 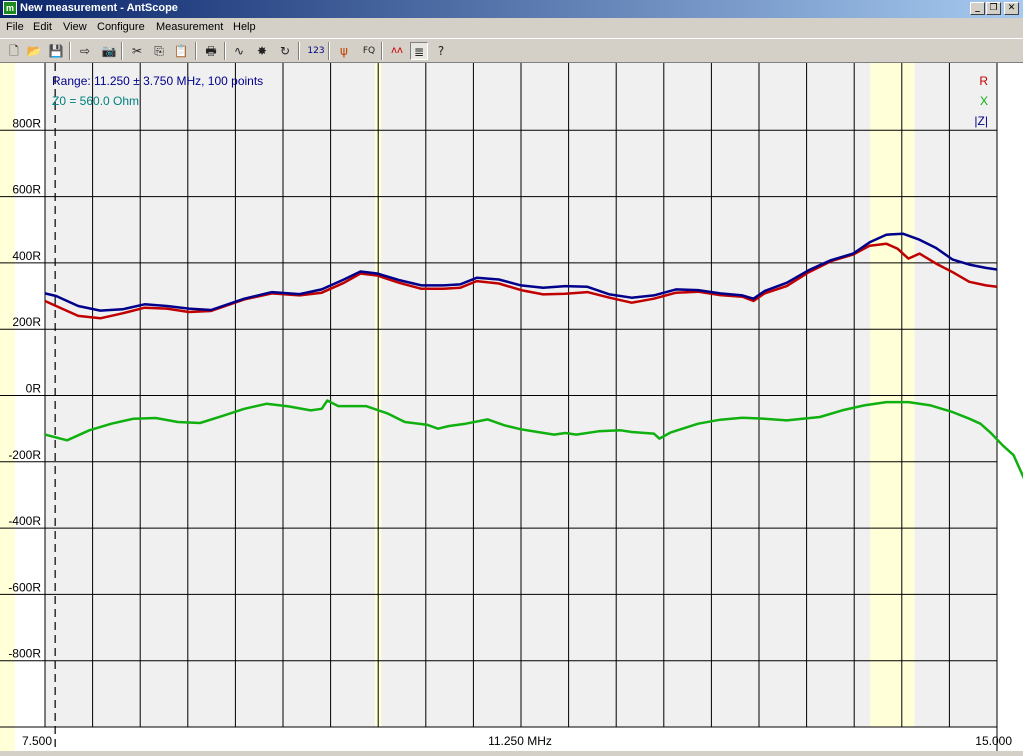 What do you see at coordinates (981, 121) in the screenshot?
I see `legend-z: |Z|` at bounding box center [981, 121].